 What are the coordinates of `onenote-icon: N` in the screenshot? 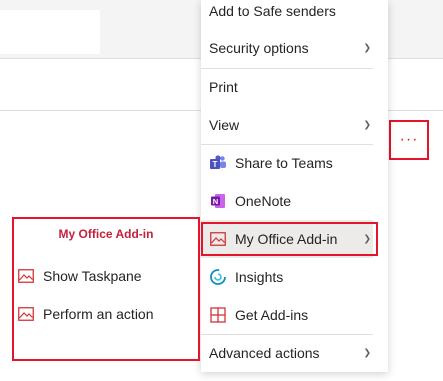 It's located at (218, 201).